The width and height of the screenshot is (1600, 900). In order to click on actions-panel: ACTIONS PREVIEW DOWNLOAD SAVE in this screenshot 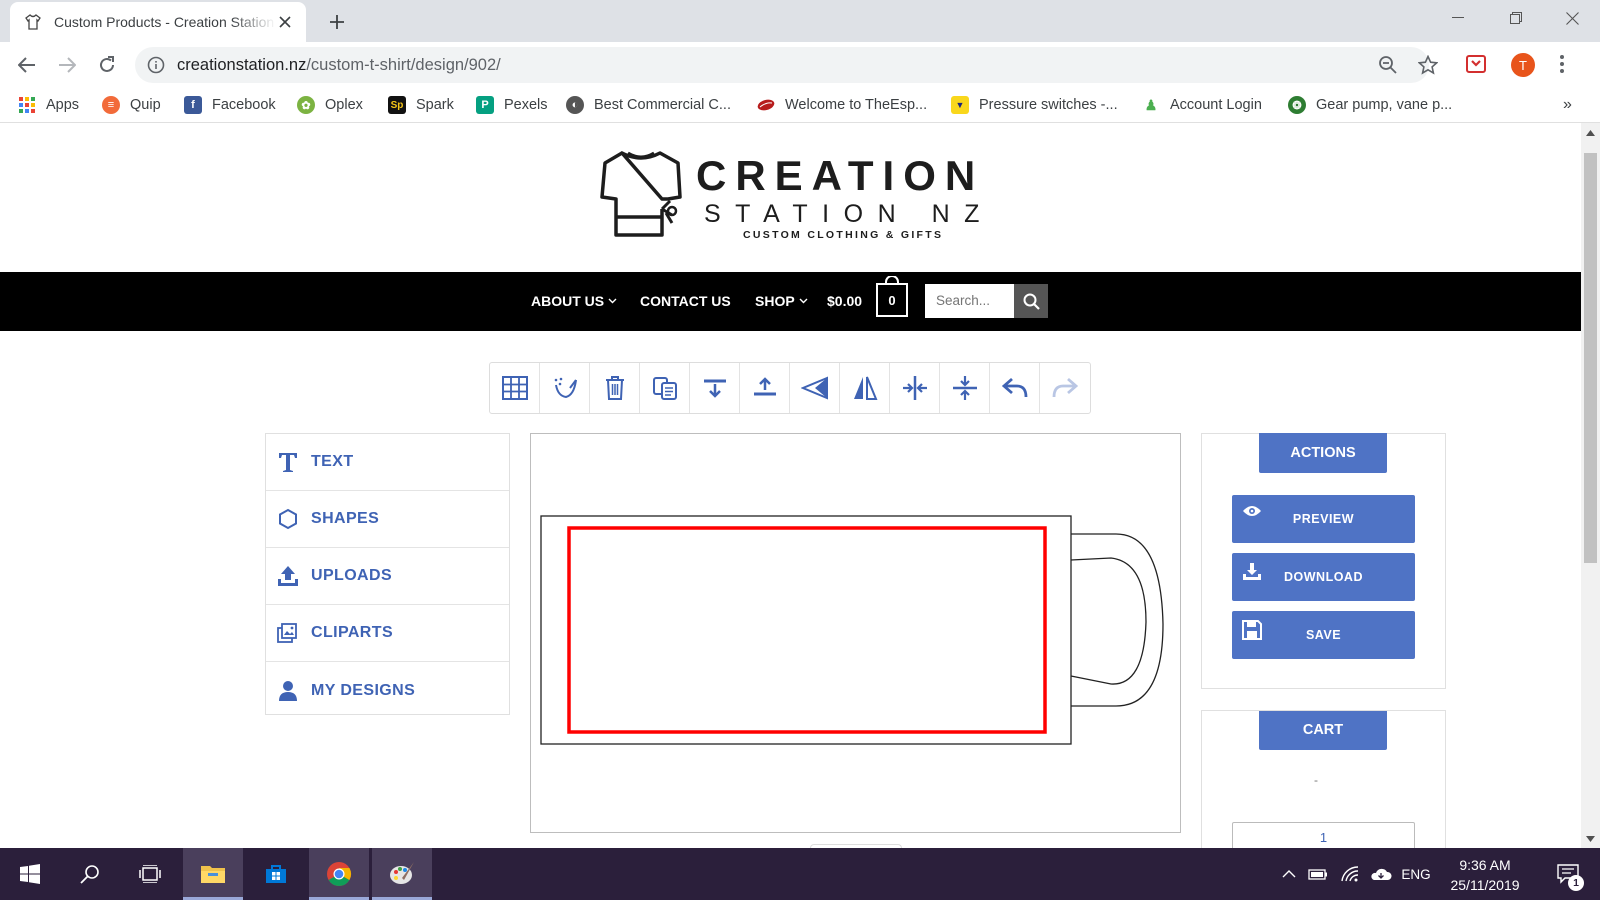, I will do `click(1323, 561)`.